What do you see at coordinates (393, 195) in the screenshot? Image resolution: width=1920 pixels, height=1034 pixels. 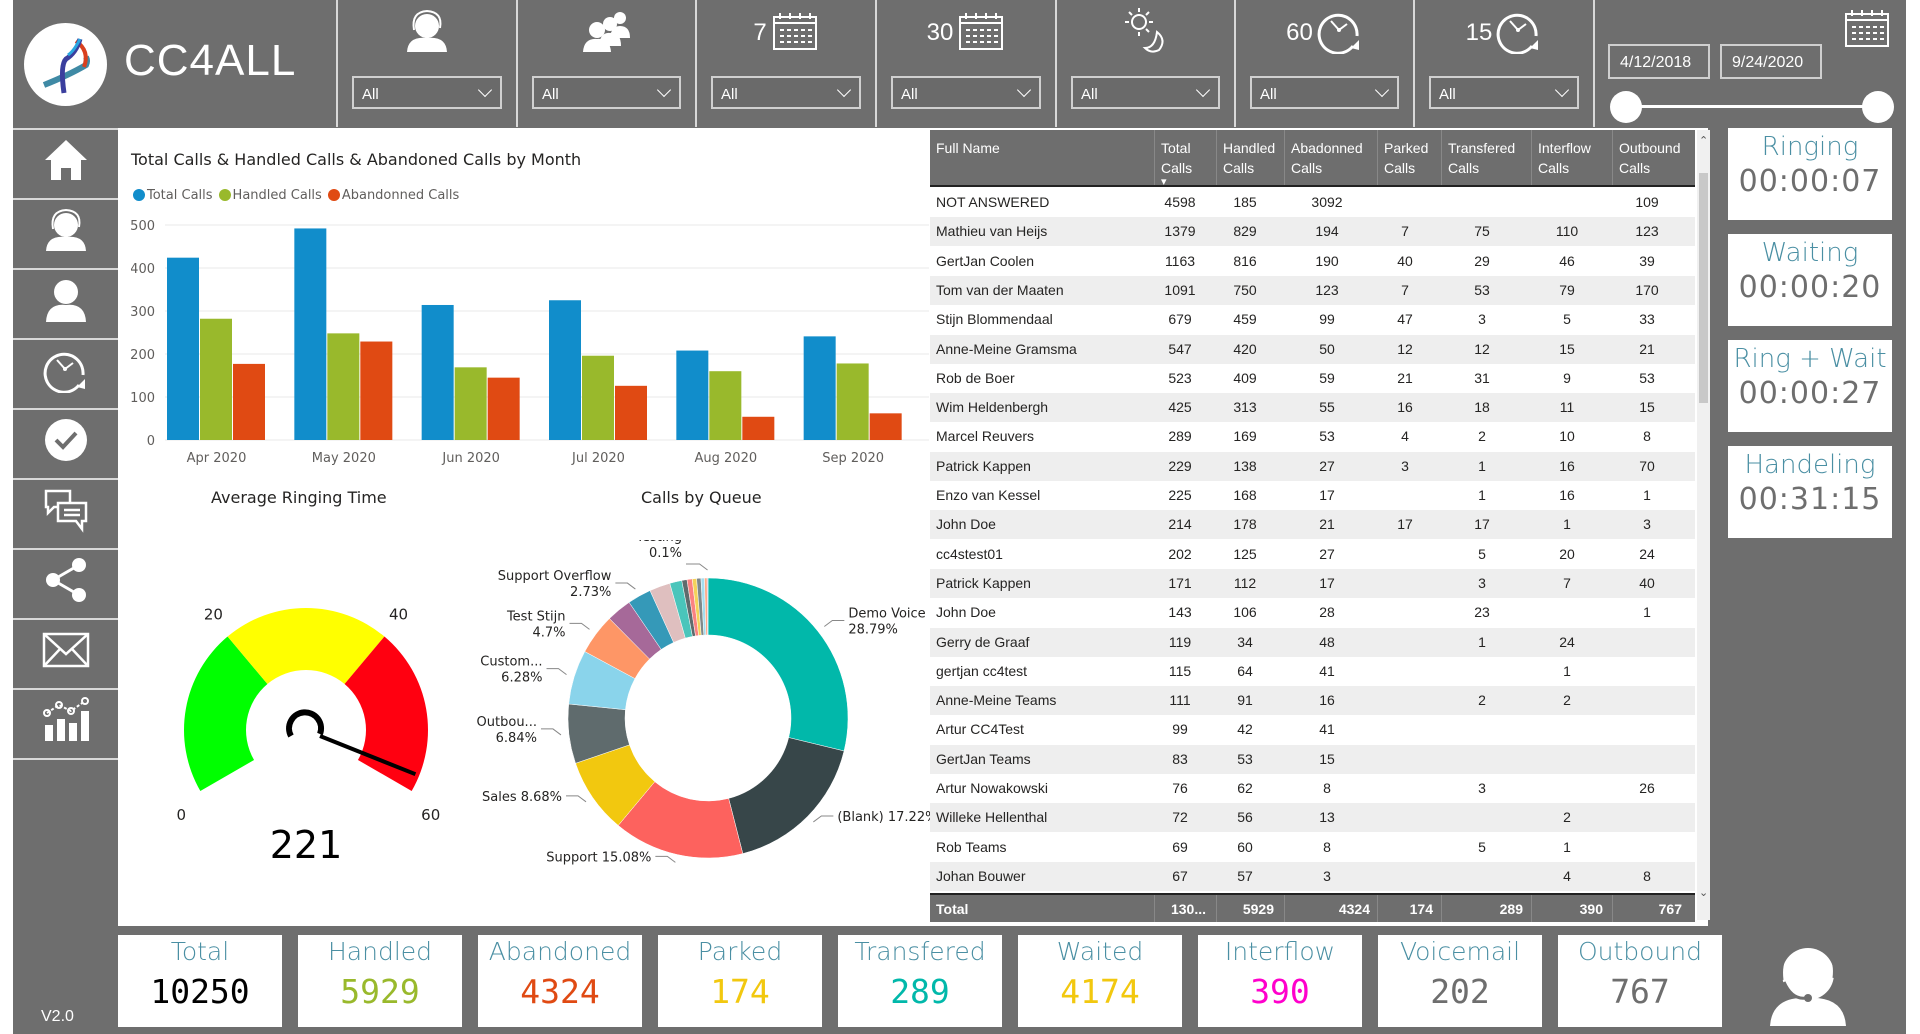 I see `legend-item-abandoned: Abandonned Calls` at bounding box center [393, 195].